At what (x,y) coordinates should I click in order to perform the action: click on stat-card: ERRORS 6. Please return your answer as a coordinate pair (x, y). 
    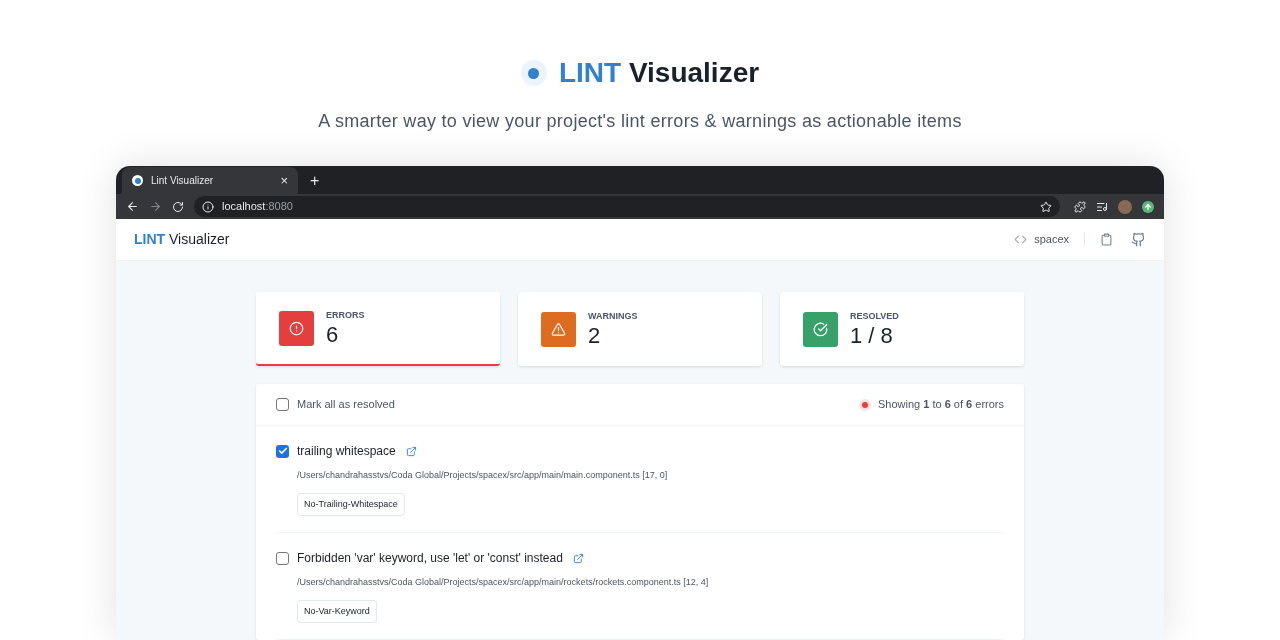
    Looking at the image, I should click on (378, 329).